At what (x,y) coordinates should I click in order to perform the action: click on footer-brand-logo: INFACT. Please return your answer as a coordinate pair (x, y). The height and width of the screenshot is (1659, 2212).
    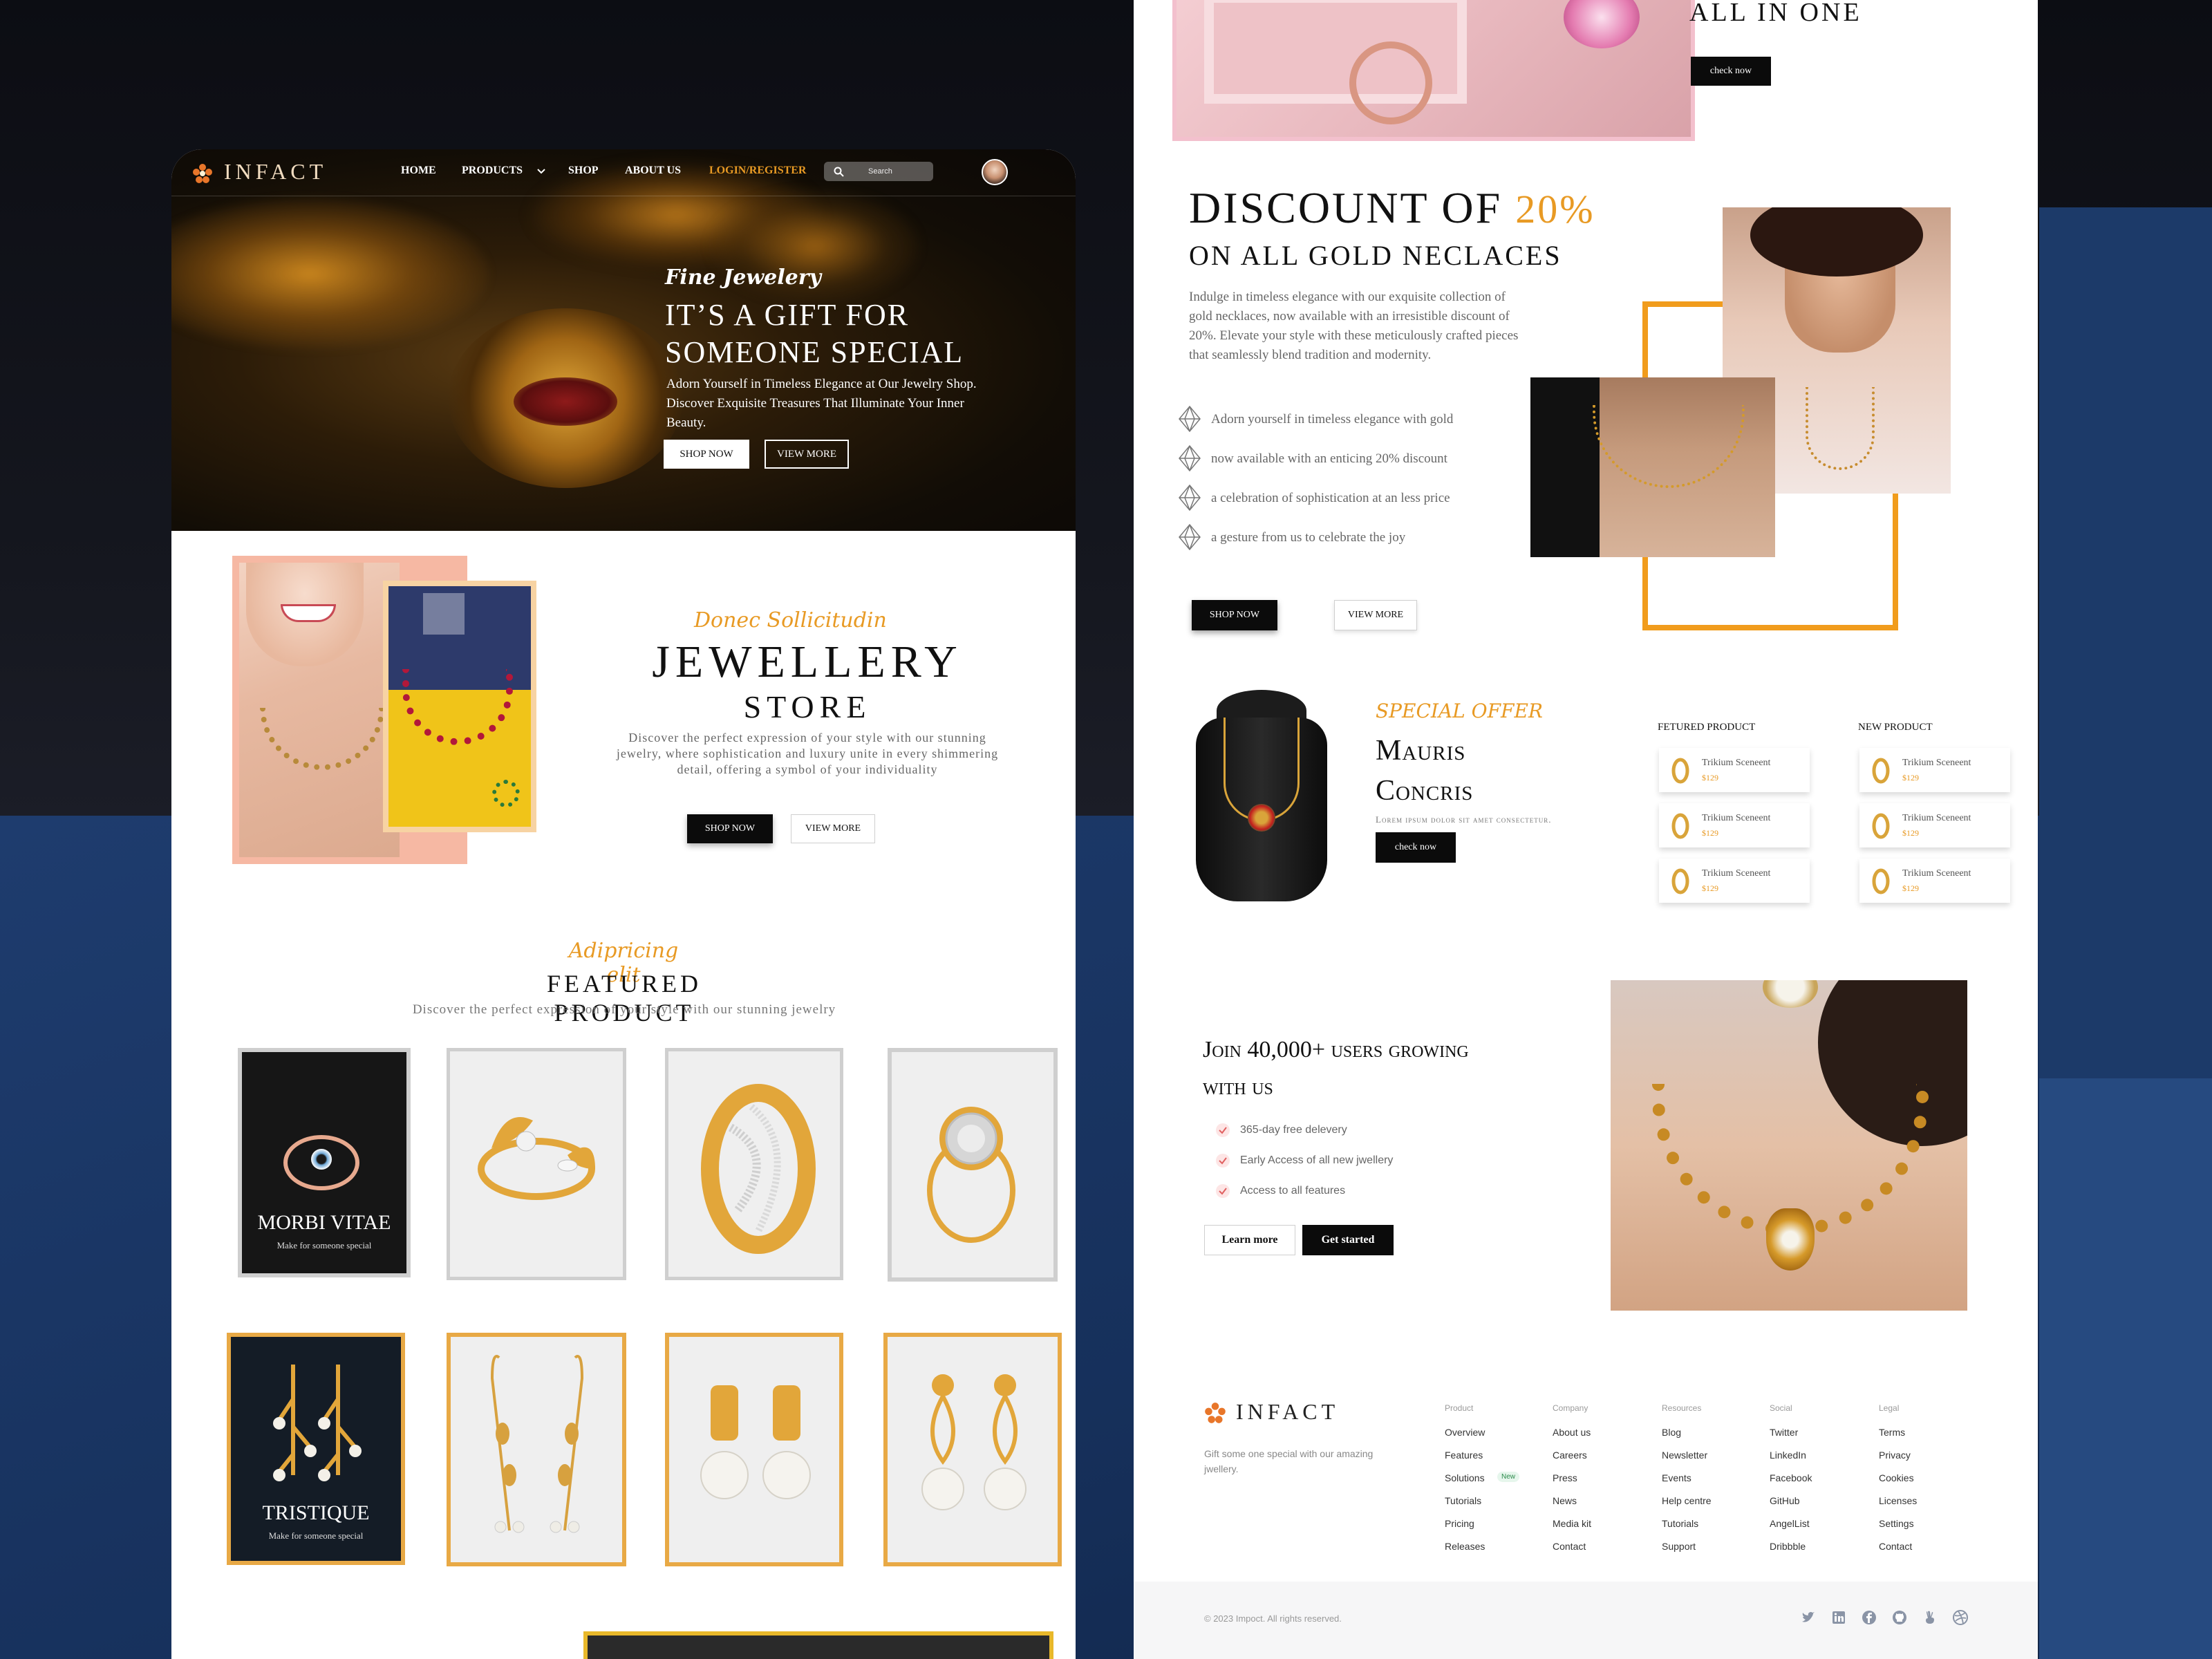
    Looking at the image, I should click on (1288, 1412).